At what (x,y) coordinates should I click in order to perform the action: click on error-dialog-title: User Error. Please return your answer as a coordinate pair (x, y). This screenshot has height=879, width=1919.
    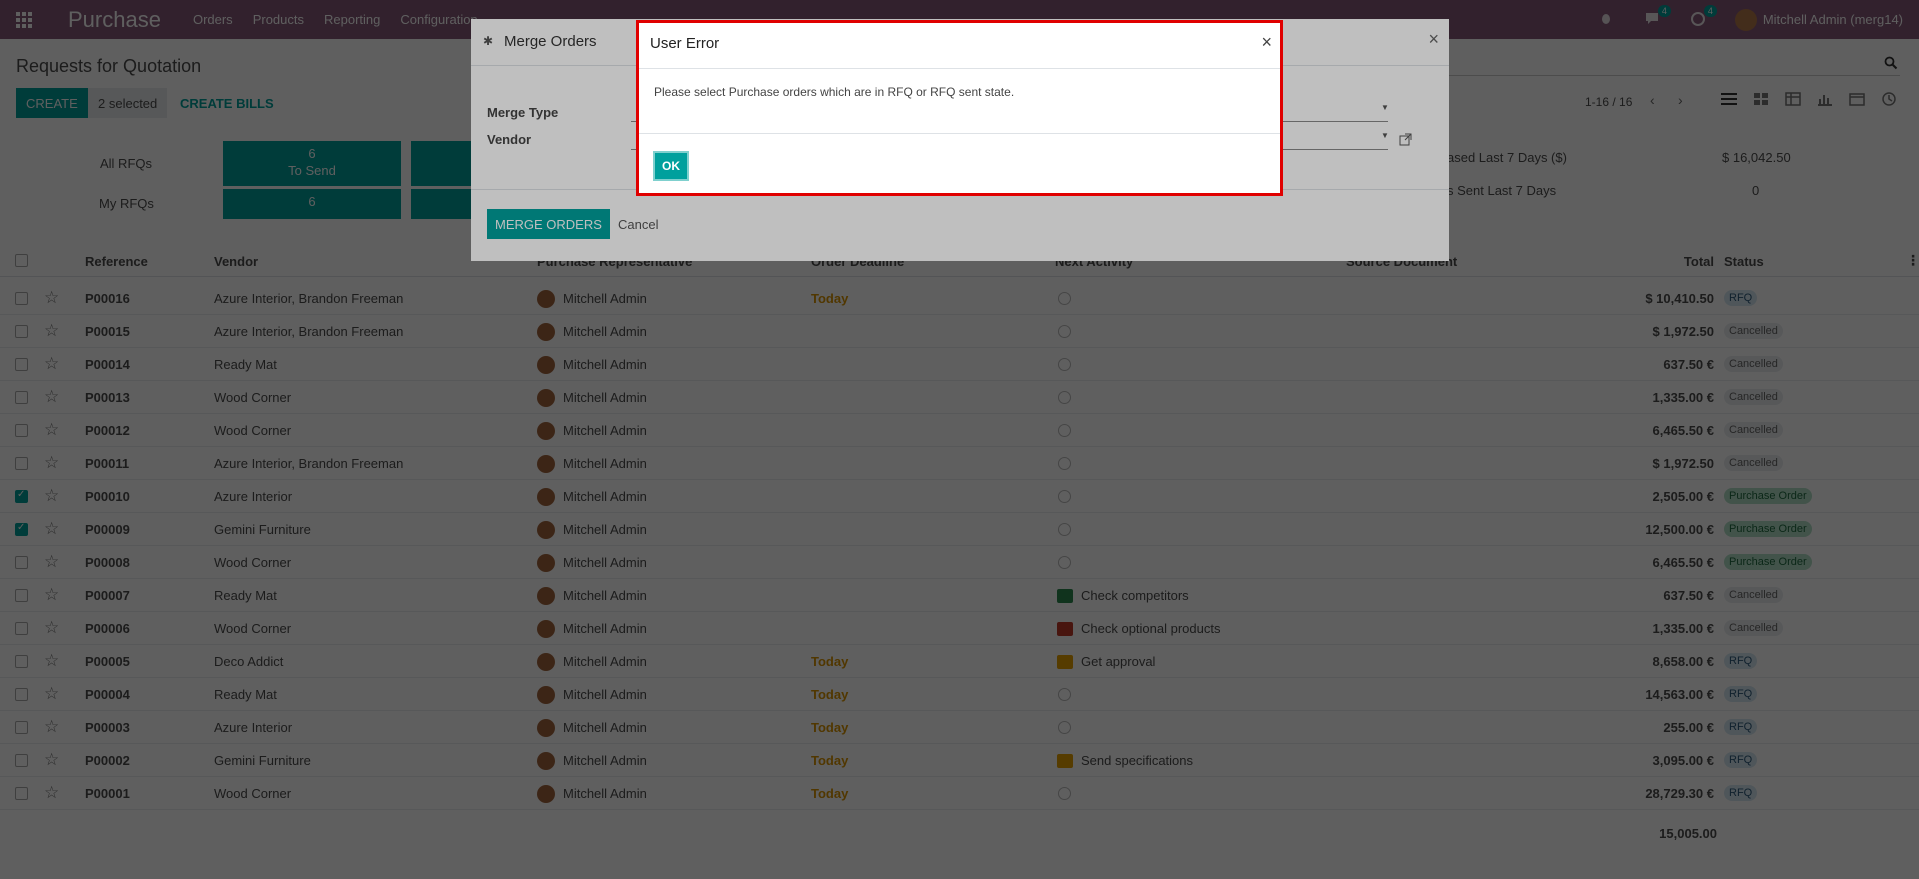
    Looking at the image, I should click on (685, 43).